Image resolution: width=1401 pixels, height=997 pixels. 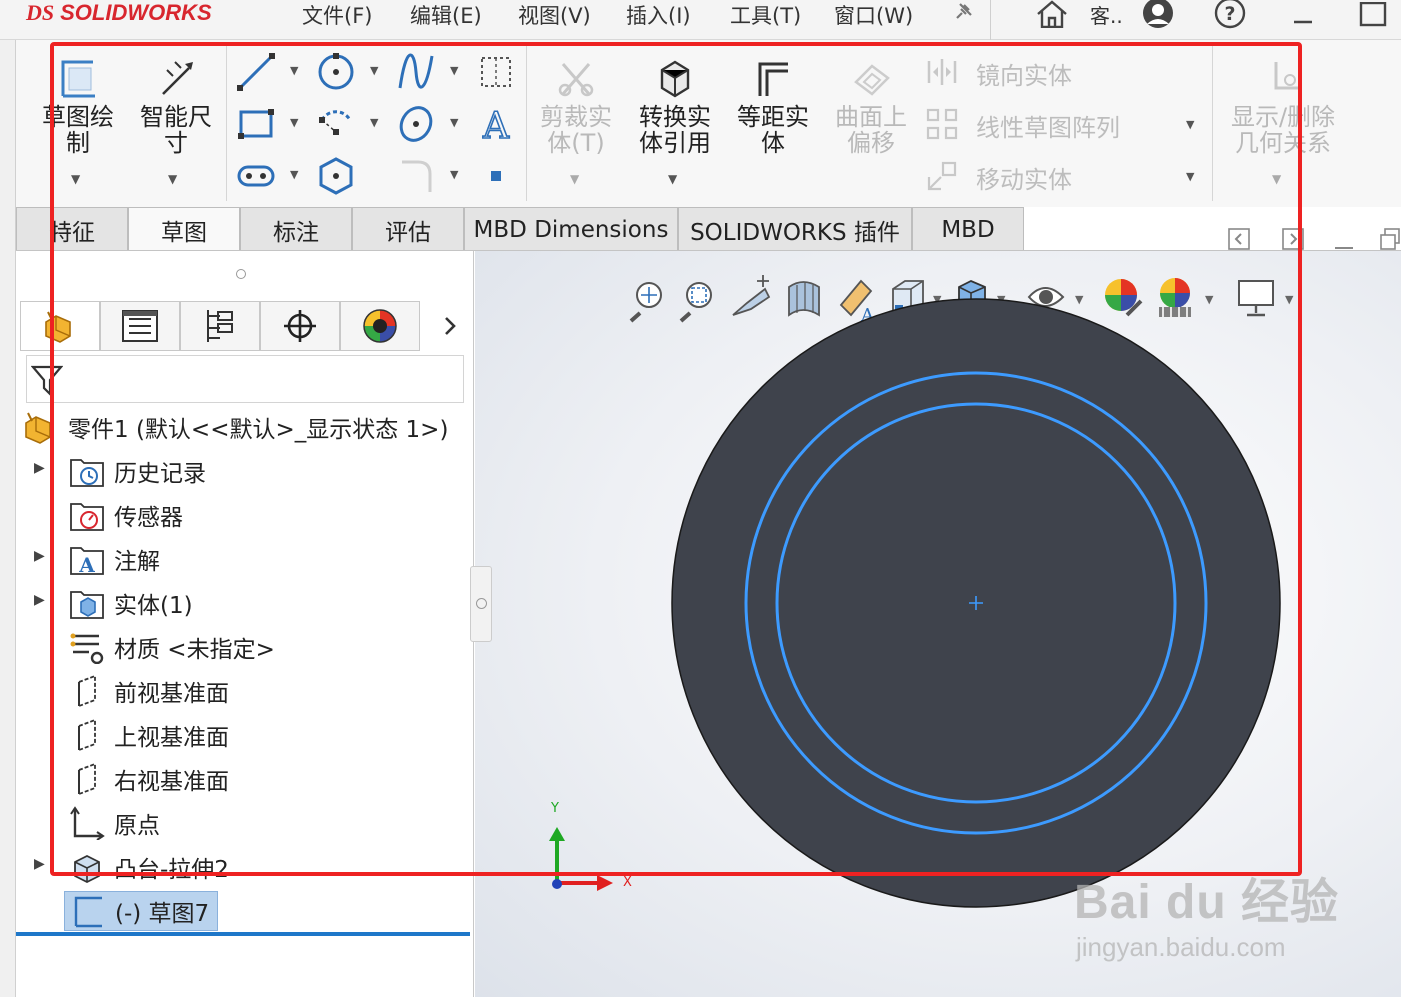 What do you see at coordinates (114, 559) in the screenshot?
I see `tree-item-annotations: A 注解` at bounding box center [114, 559].